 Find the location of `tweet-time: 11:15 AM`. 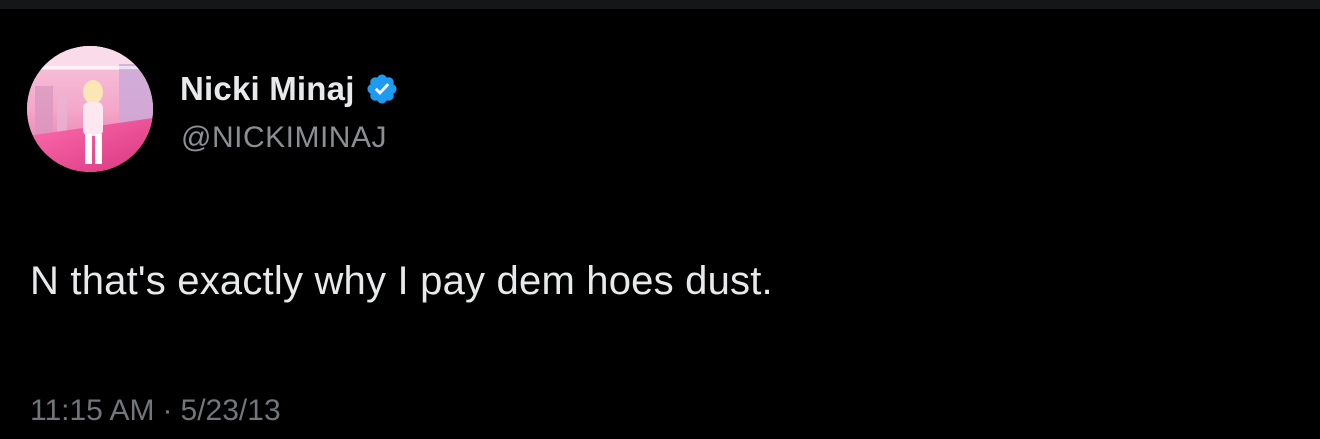

tweet-time: 11:15 AM is located at coordinates (92, 410).